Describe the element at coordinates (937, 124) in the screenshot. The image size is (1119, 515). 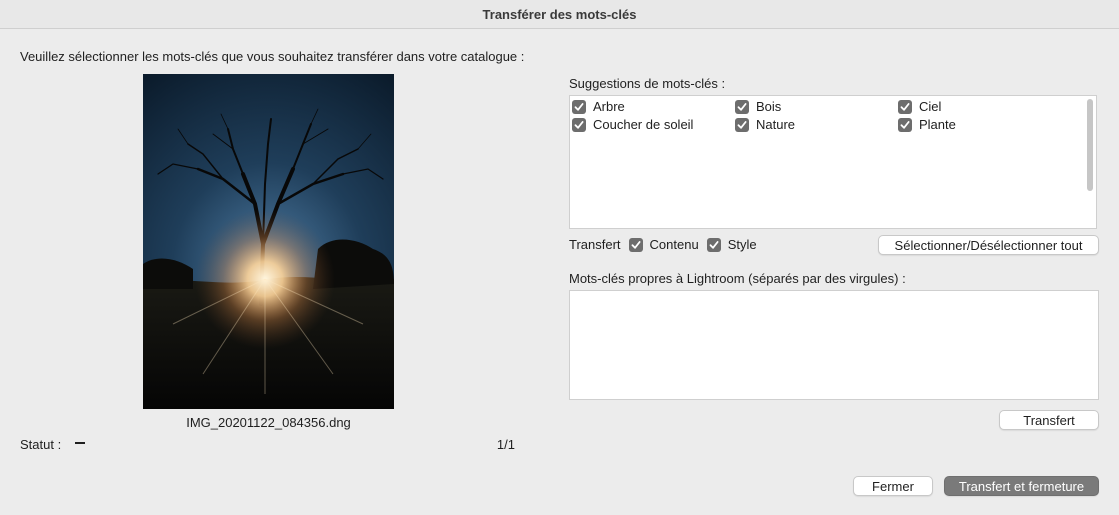
I see `keyword-label: Plante` at that location.